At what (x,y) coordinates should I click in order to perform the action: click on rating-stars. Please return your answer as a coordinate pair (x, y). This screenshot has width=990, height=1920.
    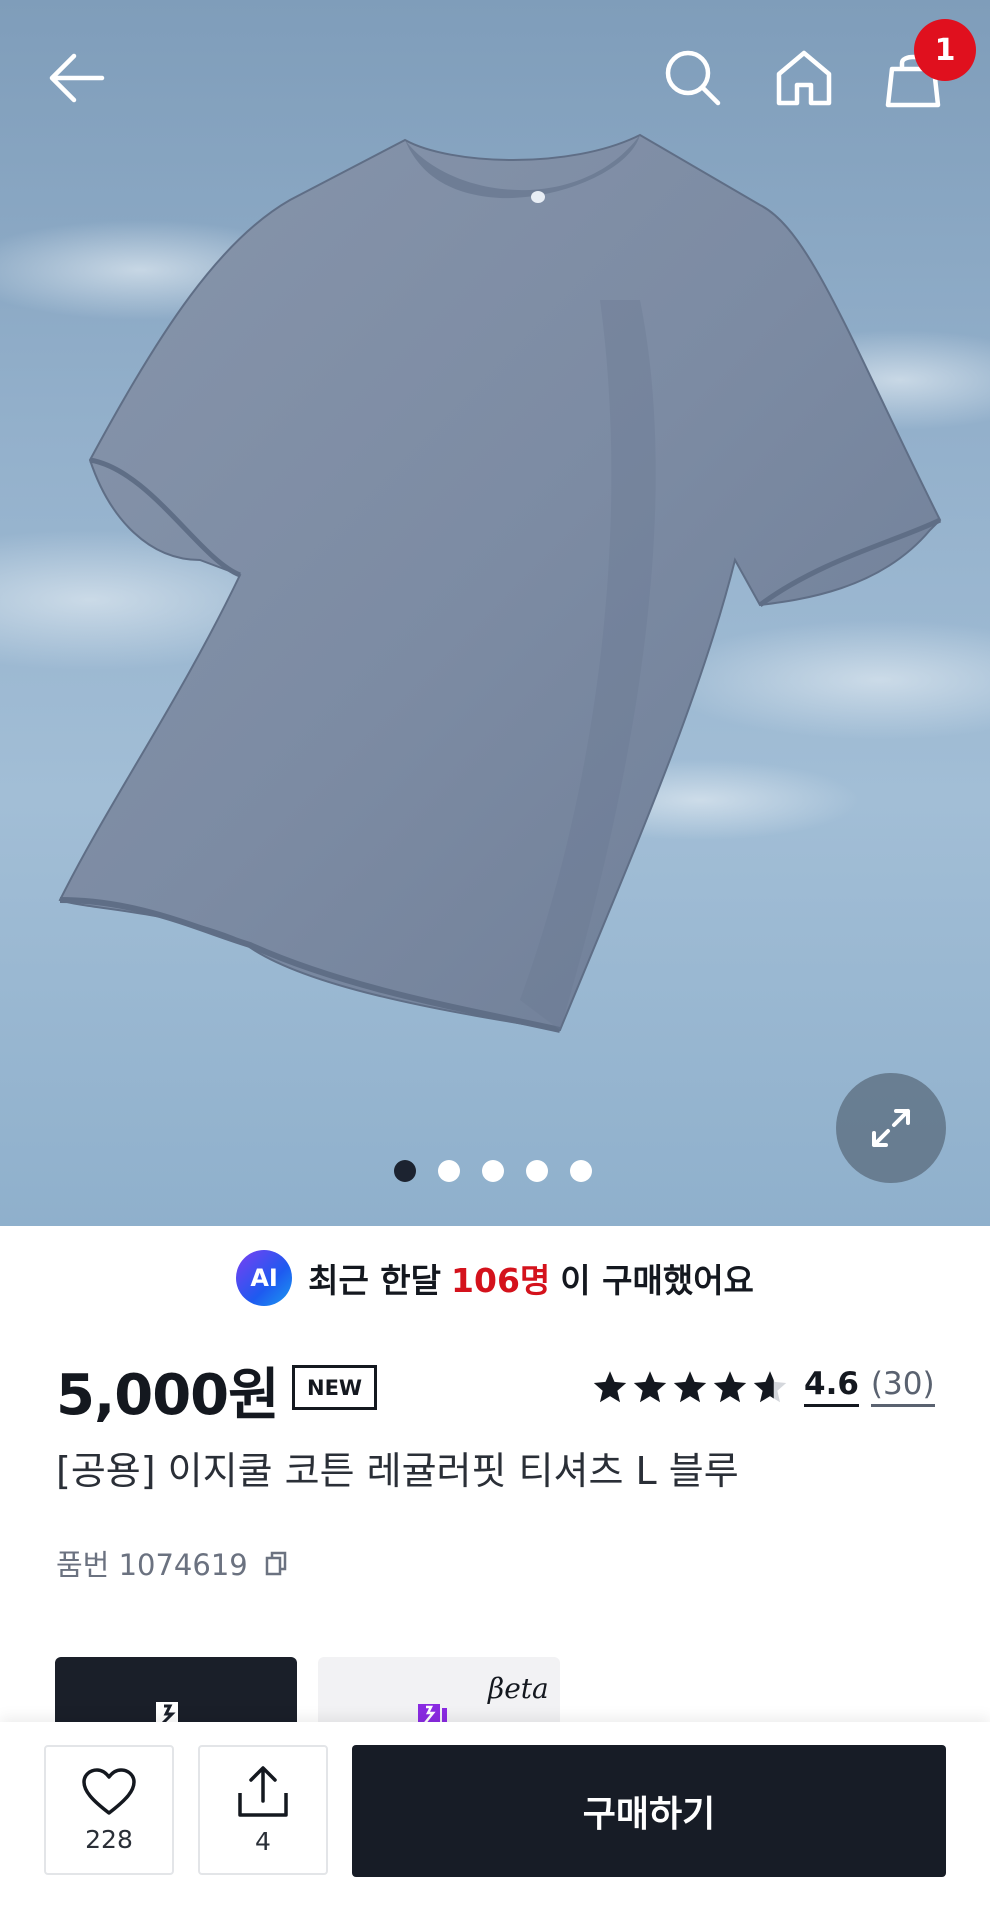
    Looking at the image, I should click on (690, 1387).